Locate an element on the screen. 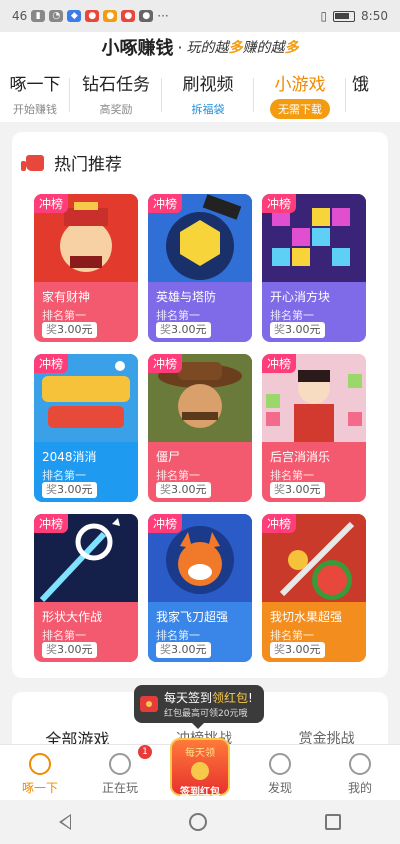  game-card: 冲榜 开心消方块 排名第一 奖3.00元 is located at coordinates (314, 268).